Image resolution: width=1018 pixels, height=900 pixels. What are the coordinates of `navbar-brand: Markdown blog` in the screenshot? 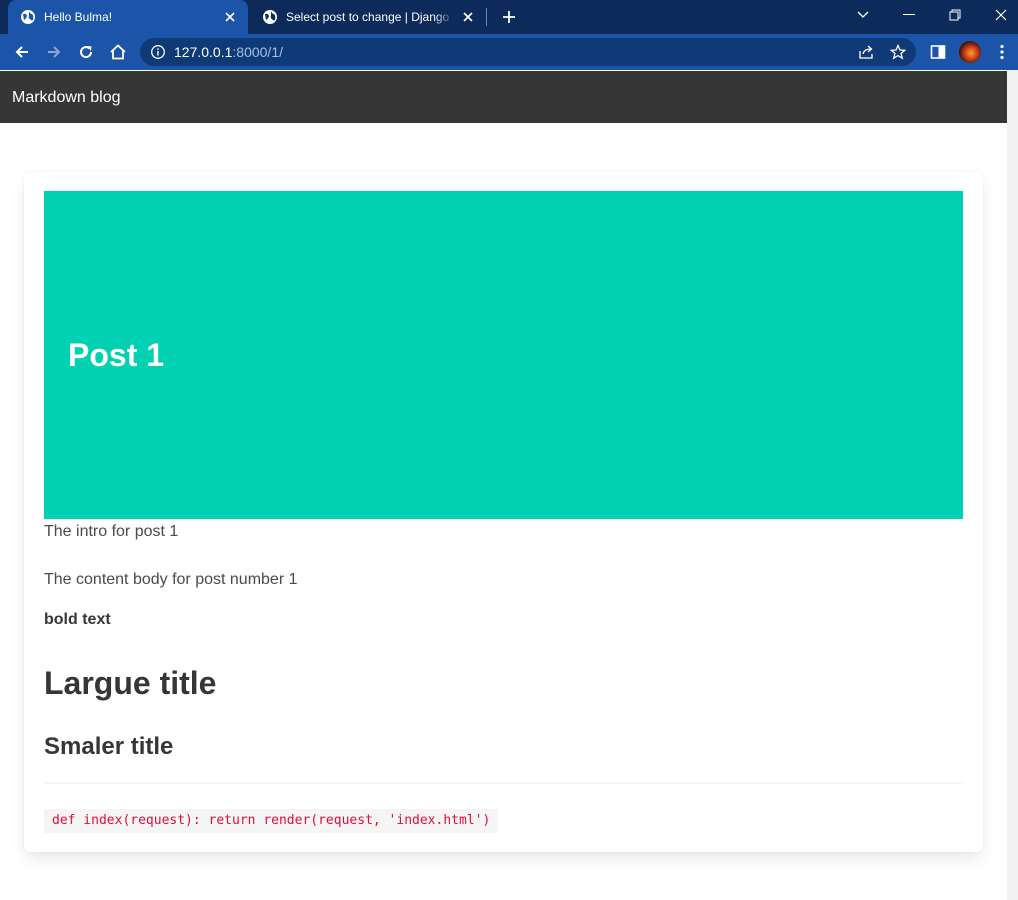 It's located at (66, 98).